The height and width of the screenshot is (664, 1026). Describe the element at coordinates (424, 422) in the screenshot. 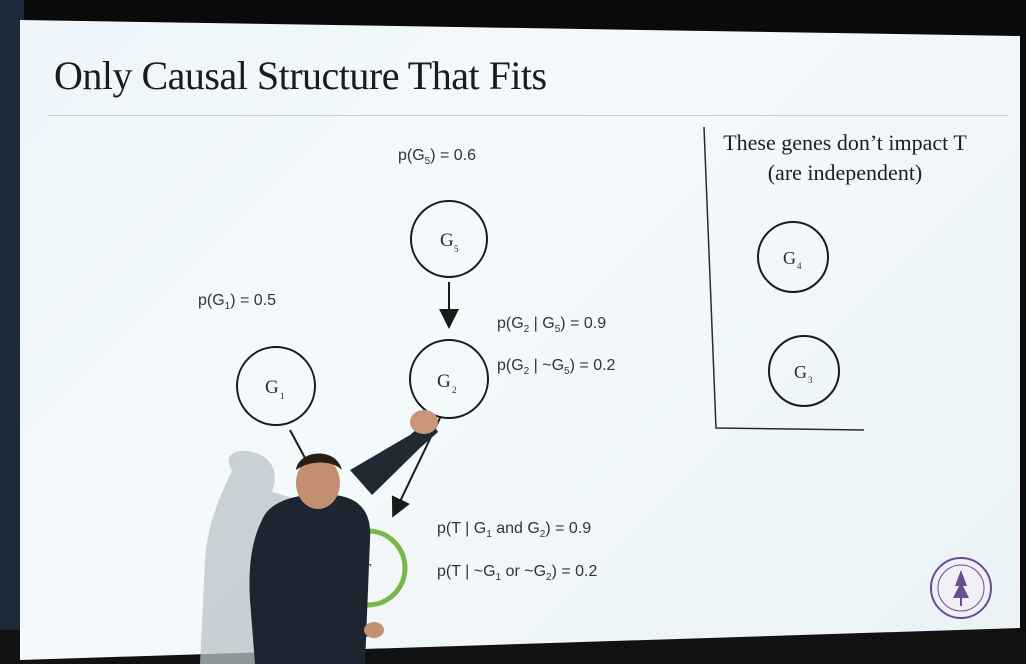

I see `presenter-hand` at that location.